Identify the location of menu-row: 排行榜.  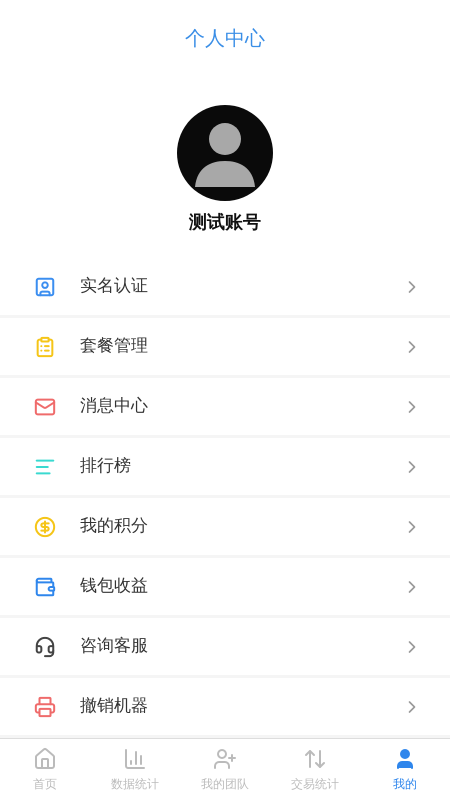
(225, 468).